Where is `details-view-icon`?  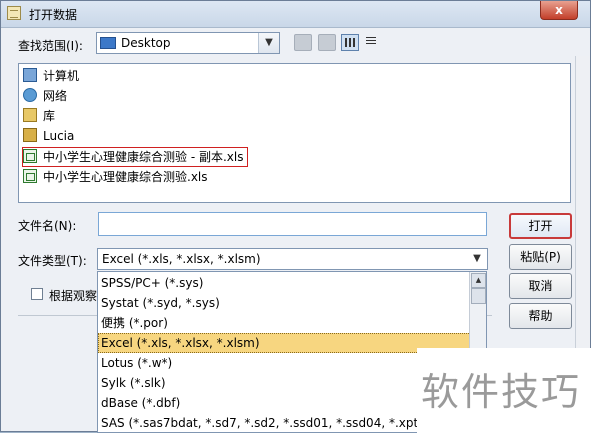 details-view-icon is located at coordinates (371, 41).